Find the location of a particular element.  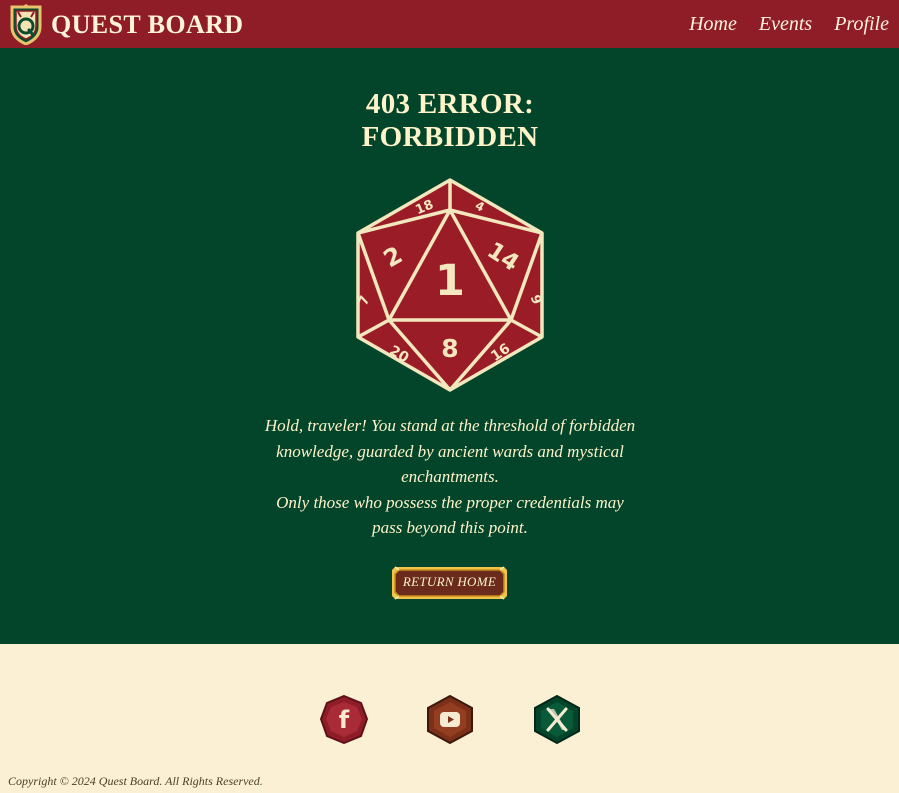

die-face-main: 1 is located at coordinates (450, 281).